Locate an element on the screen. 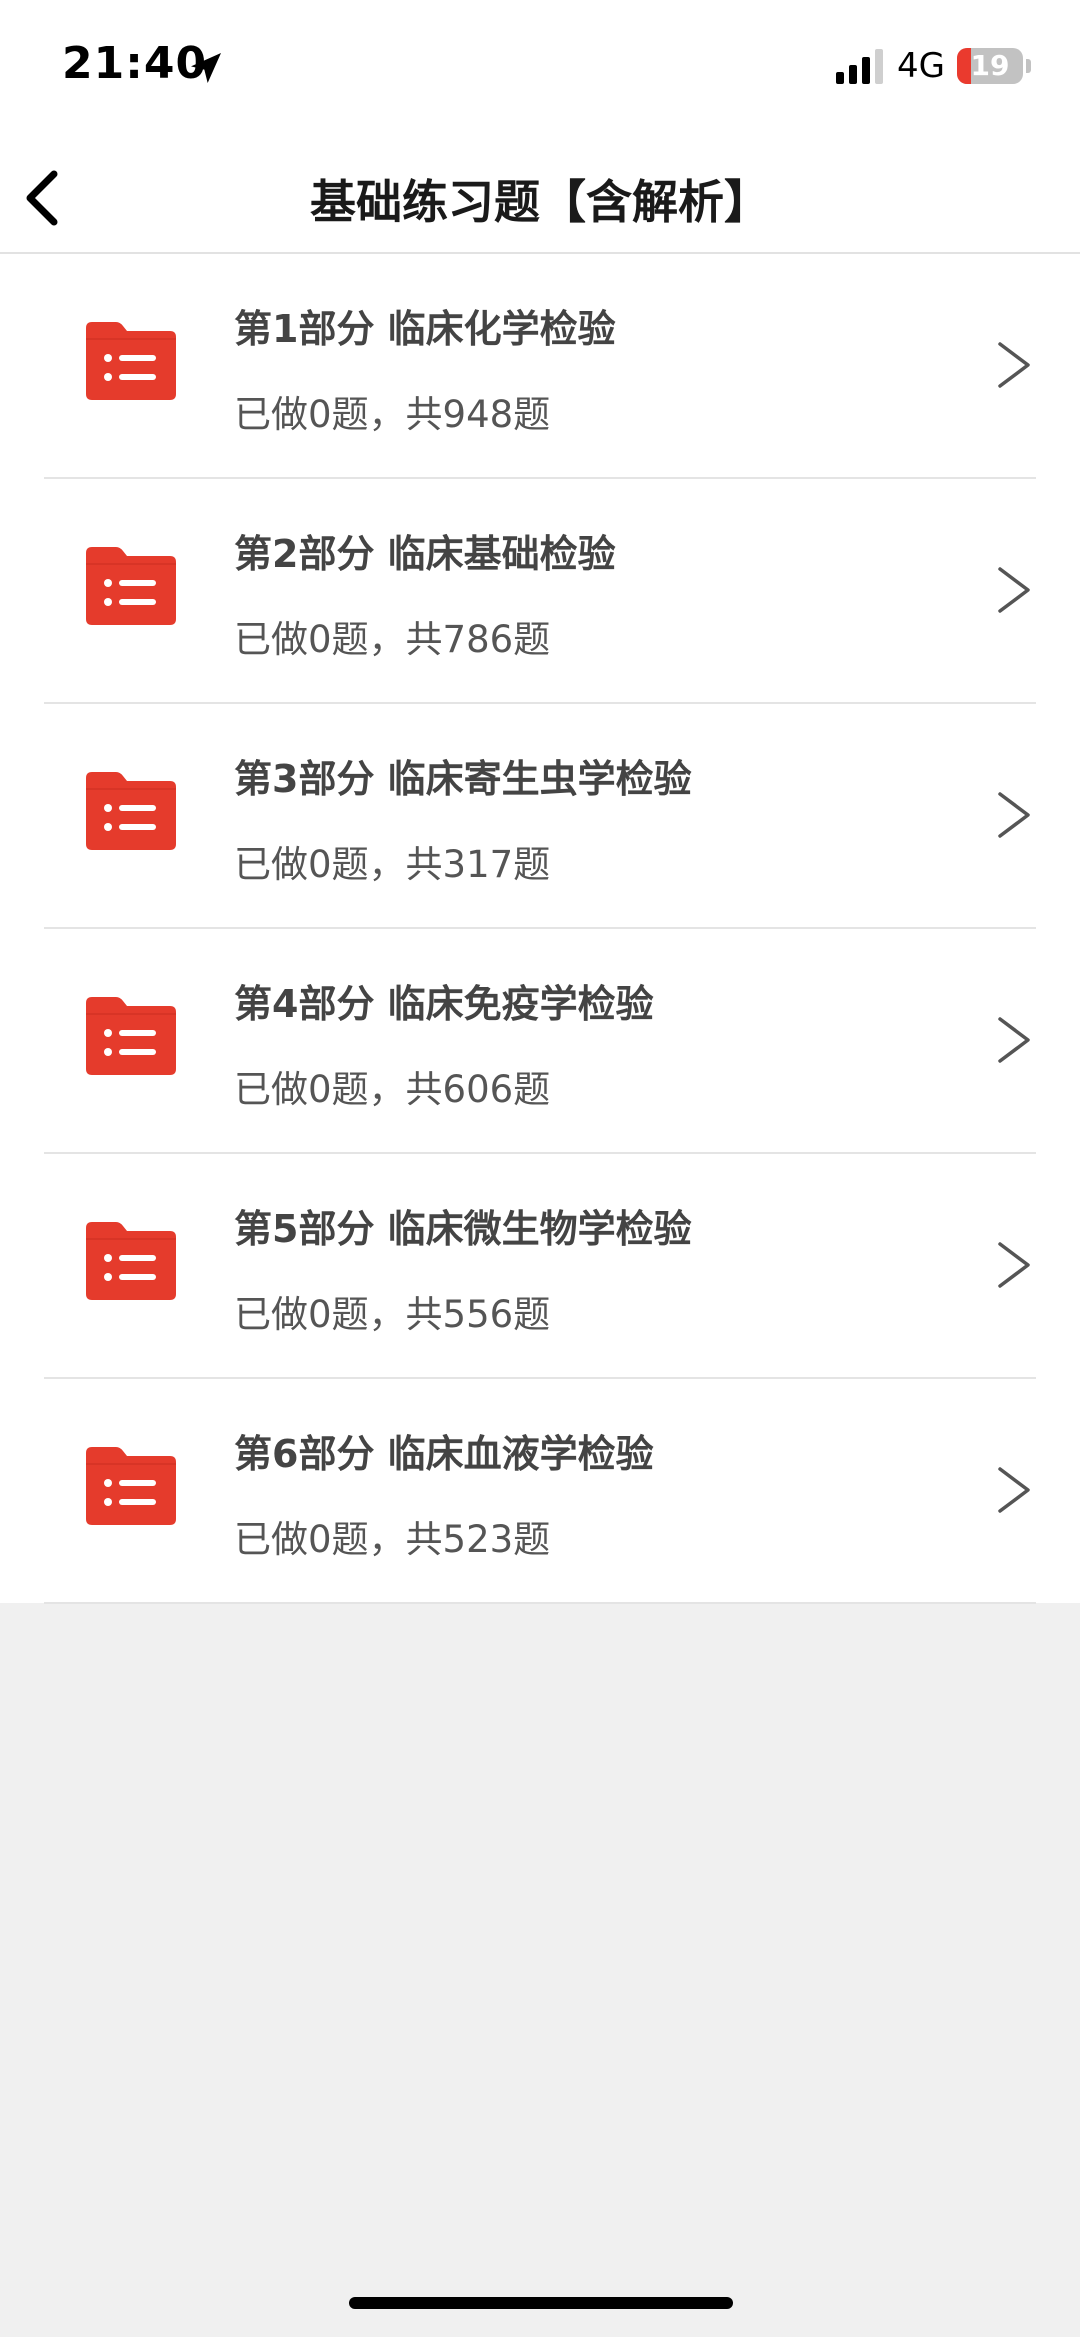 The height and width of the screenshot is (2337, 1080). section-title: 第5部分 临床微生物学检验 is located at coordinates (463, 1229).